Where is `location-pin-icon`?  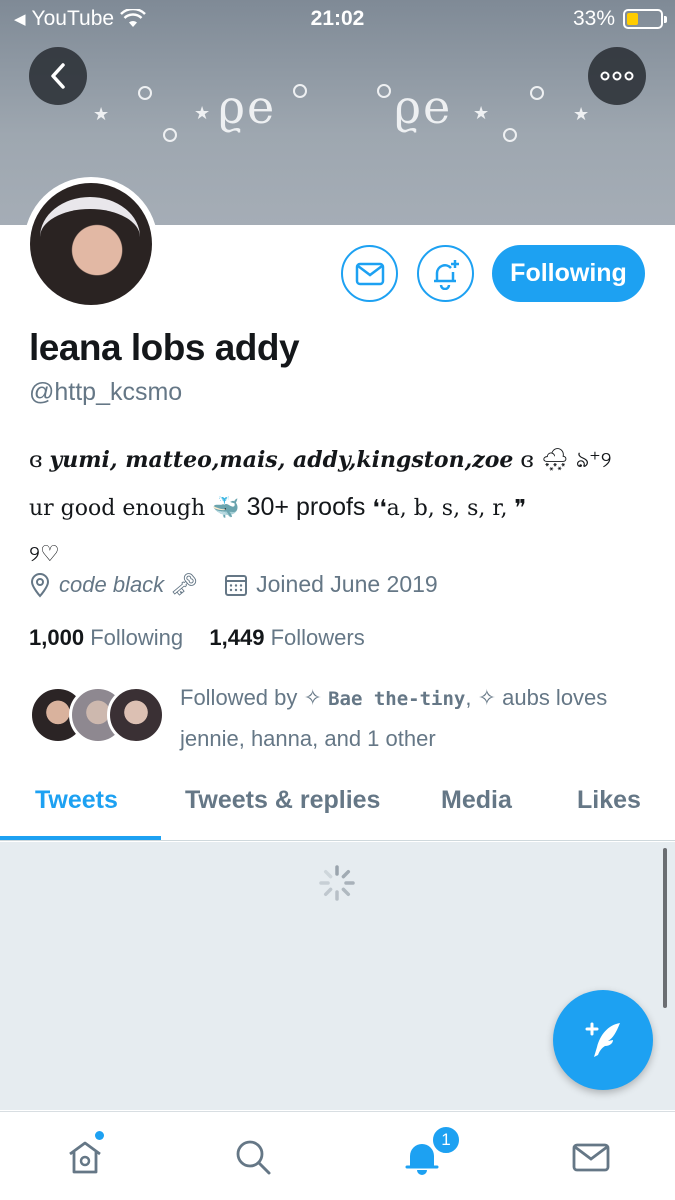 location-pin-icon is located at coordinates (40, 585).